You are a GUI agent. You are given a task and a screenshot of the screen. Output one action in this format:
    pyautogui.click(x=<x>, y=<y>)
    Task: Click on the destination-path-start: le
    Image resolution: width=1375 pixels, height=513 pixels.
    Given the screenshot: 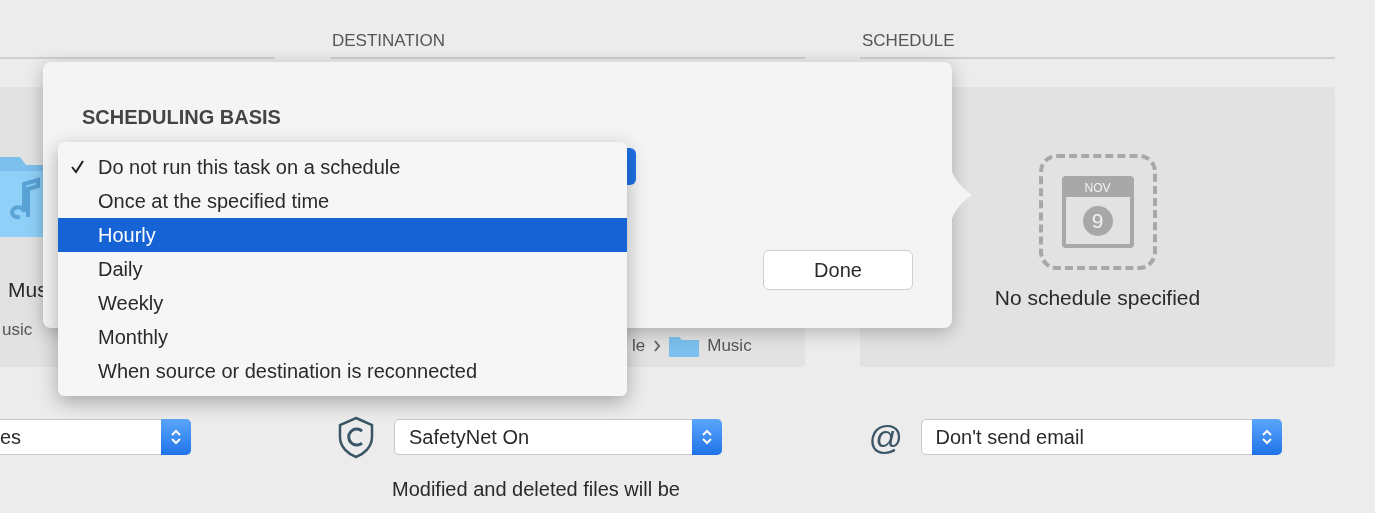 What is the action you would take?
    pyautogui.click(x=639, y=346)
    